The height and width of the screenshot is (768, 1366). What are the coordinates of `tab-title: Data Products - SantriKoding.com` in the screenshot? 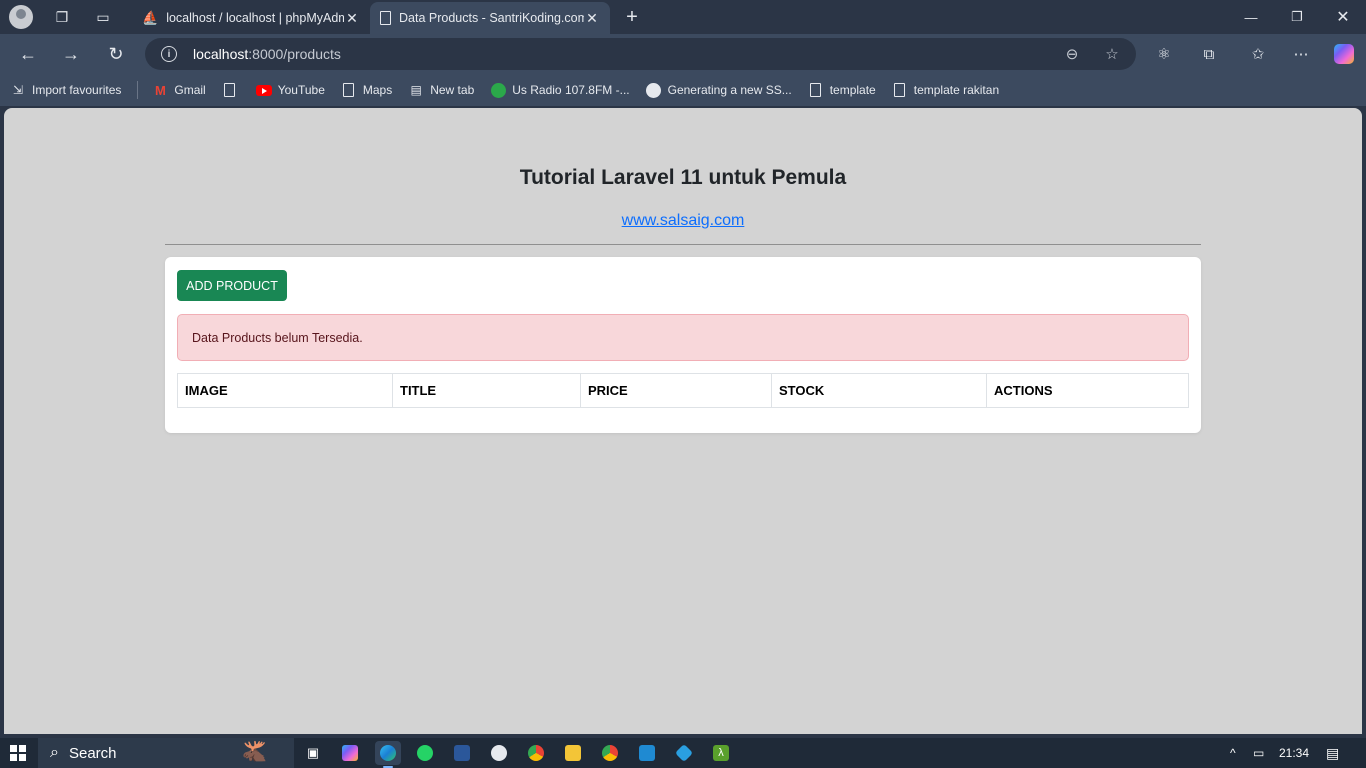 It's located at (491, 18).